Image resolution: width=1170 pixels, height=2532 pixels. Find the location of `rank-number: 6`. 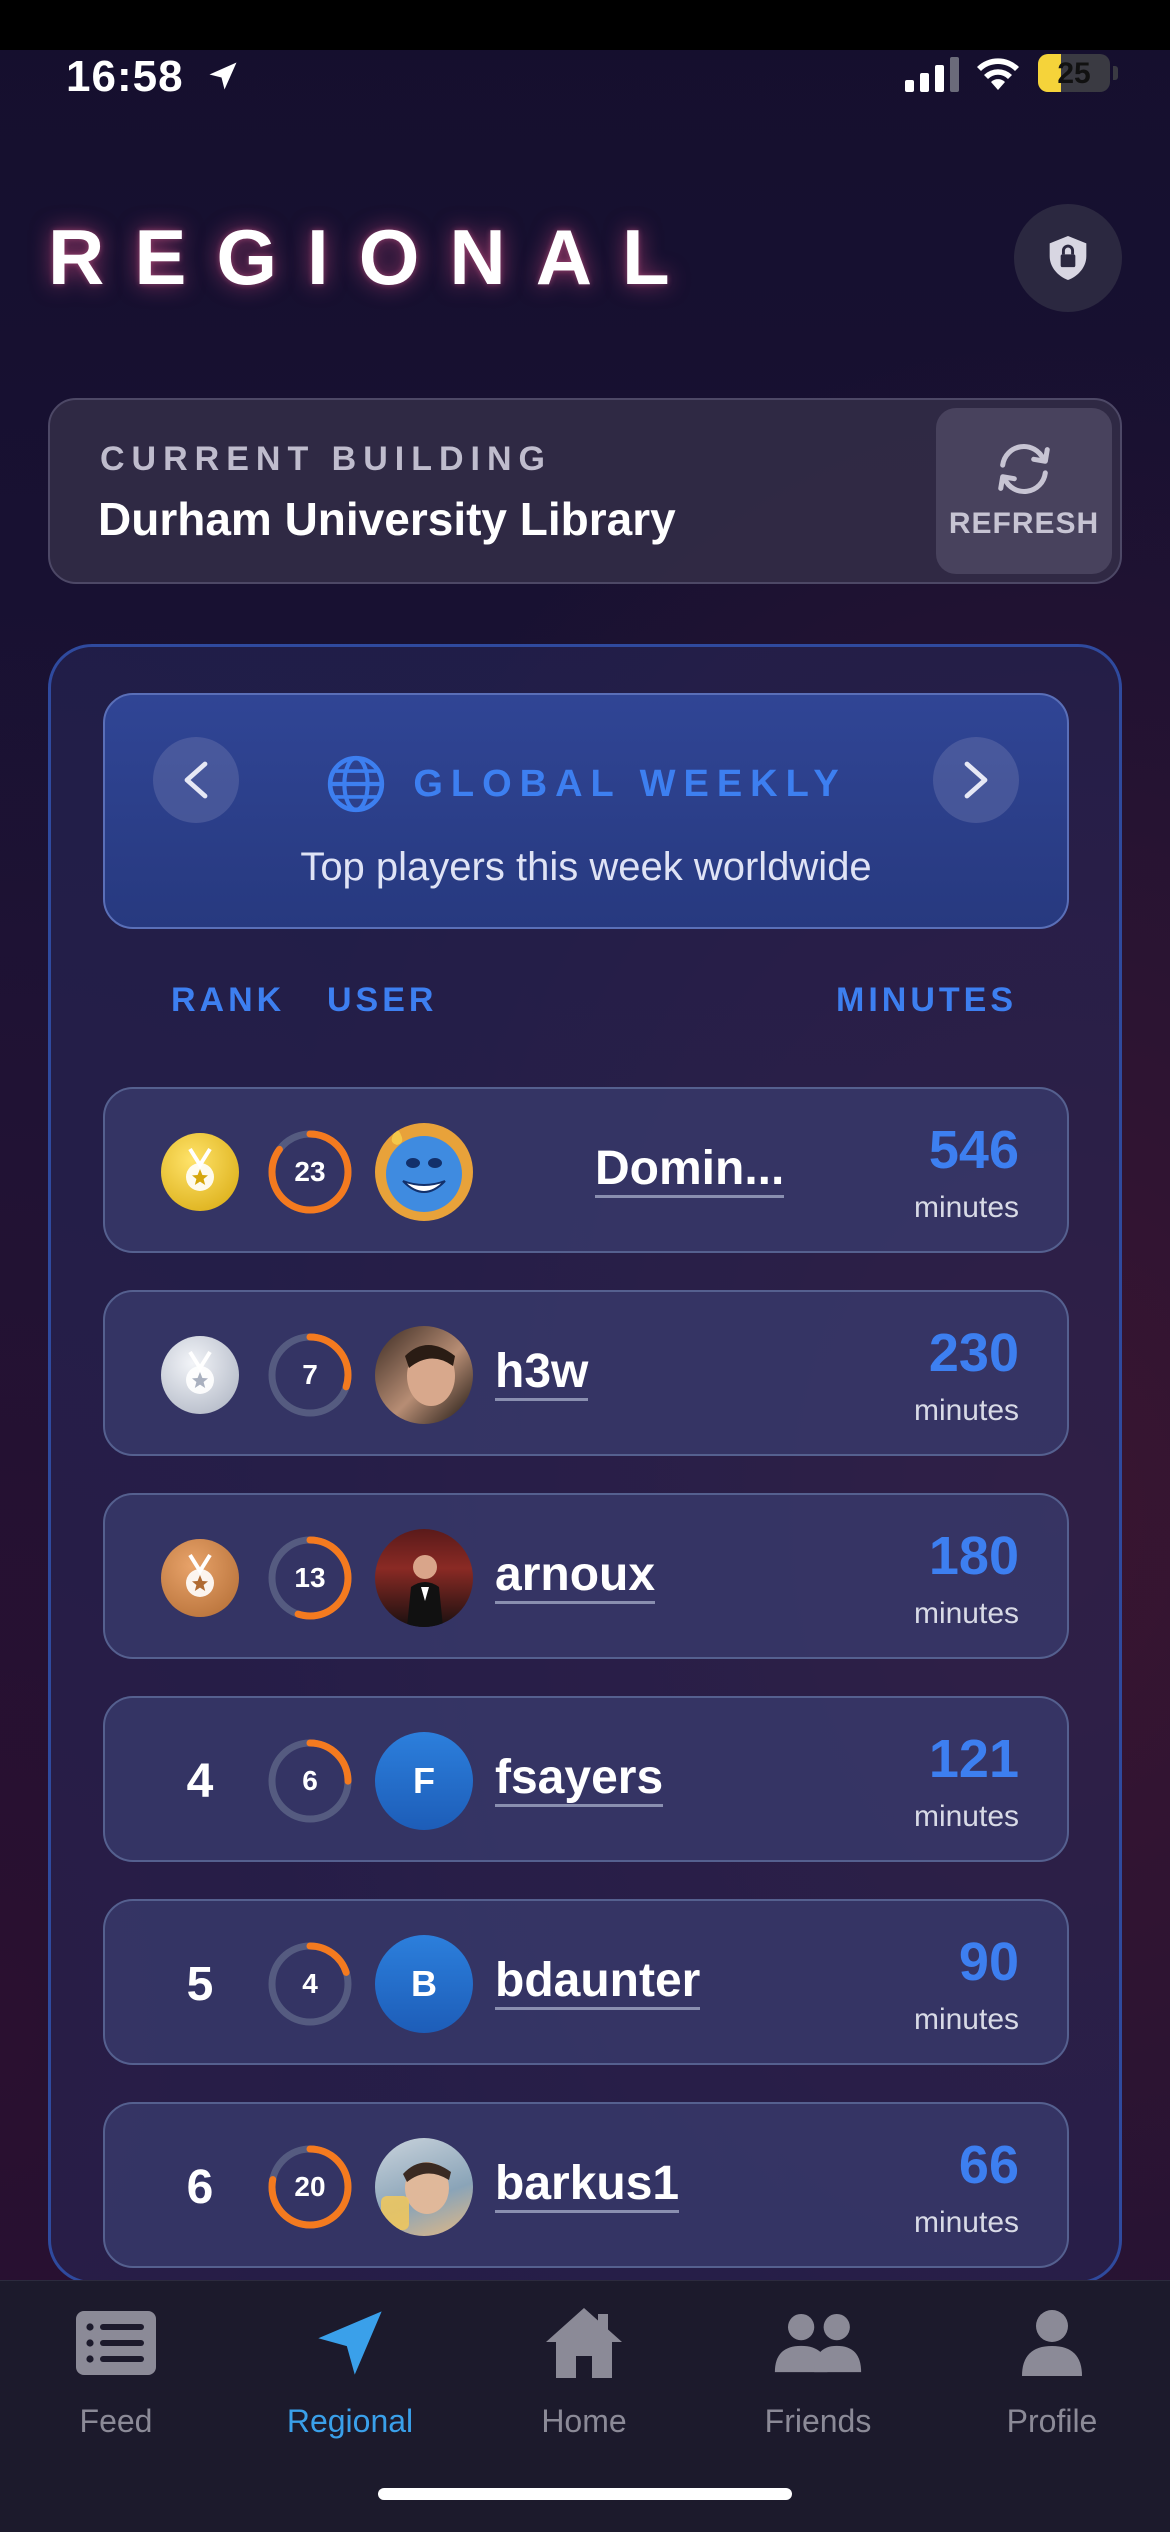

rank-number: 6 is located at coordinates (200, 2187).